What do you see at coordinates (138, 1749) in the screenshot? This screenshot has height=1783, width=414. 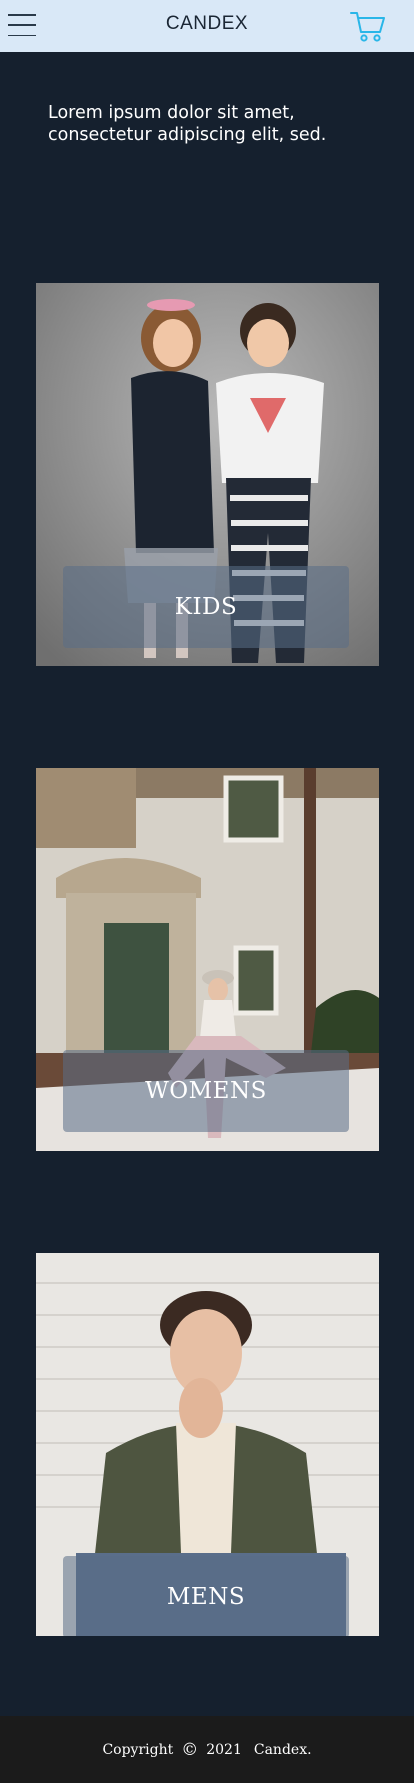 I see `copyright-text: Copyright` at bounding box center [138, 1749].